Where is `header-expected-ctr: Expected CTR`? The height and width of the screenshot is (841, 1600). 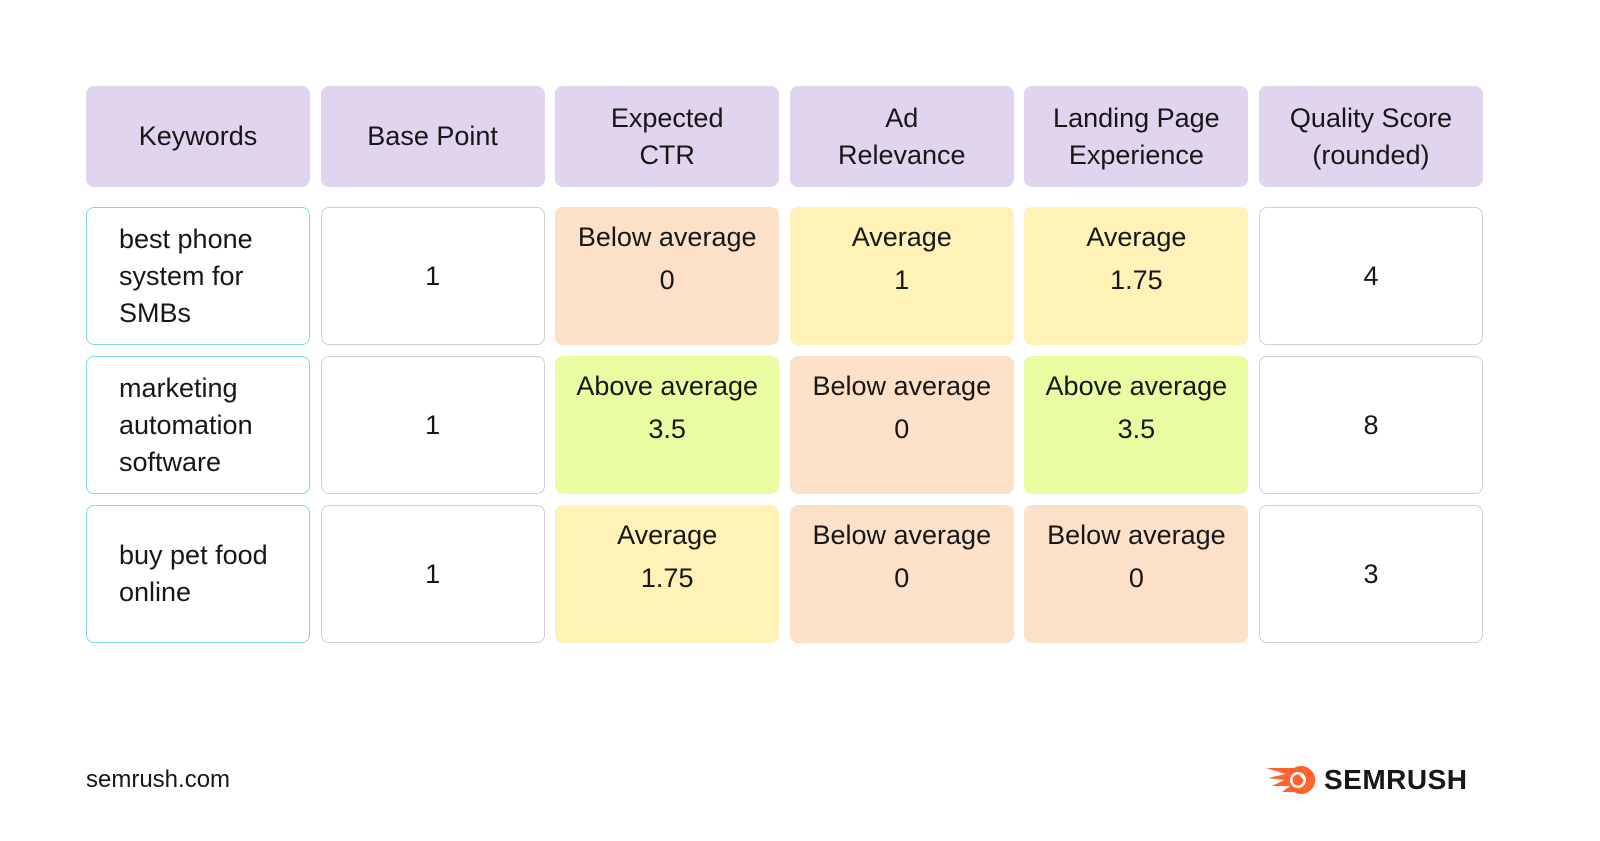
header-expected-ctr: Expected CTR is located at coordinates (667, 136).